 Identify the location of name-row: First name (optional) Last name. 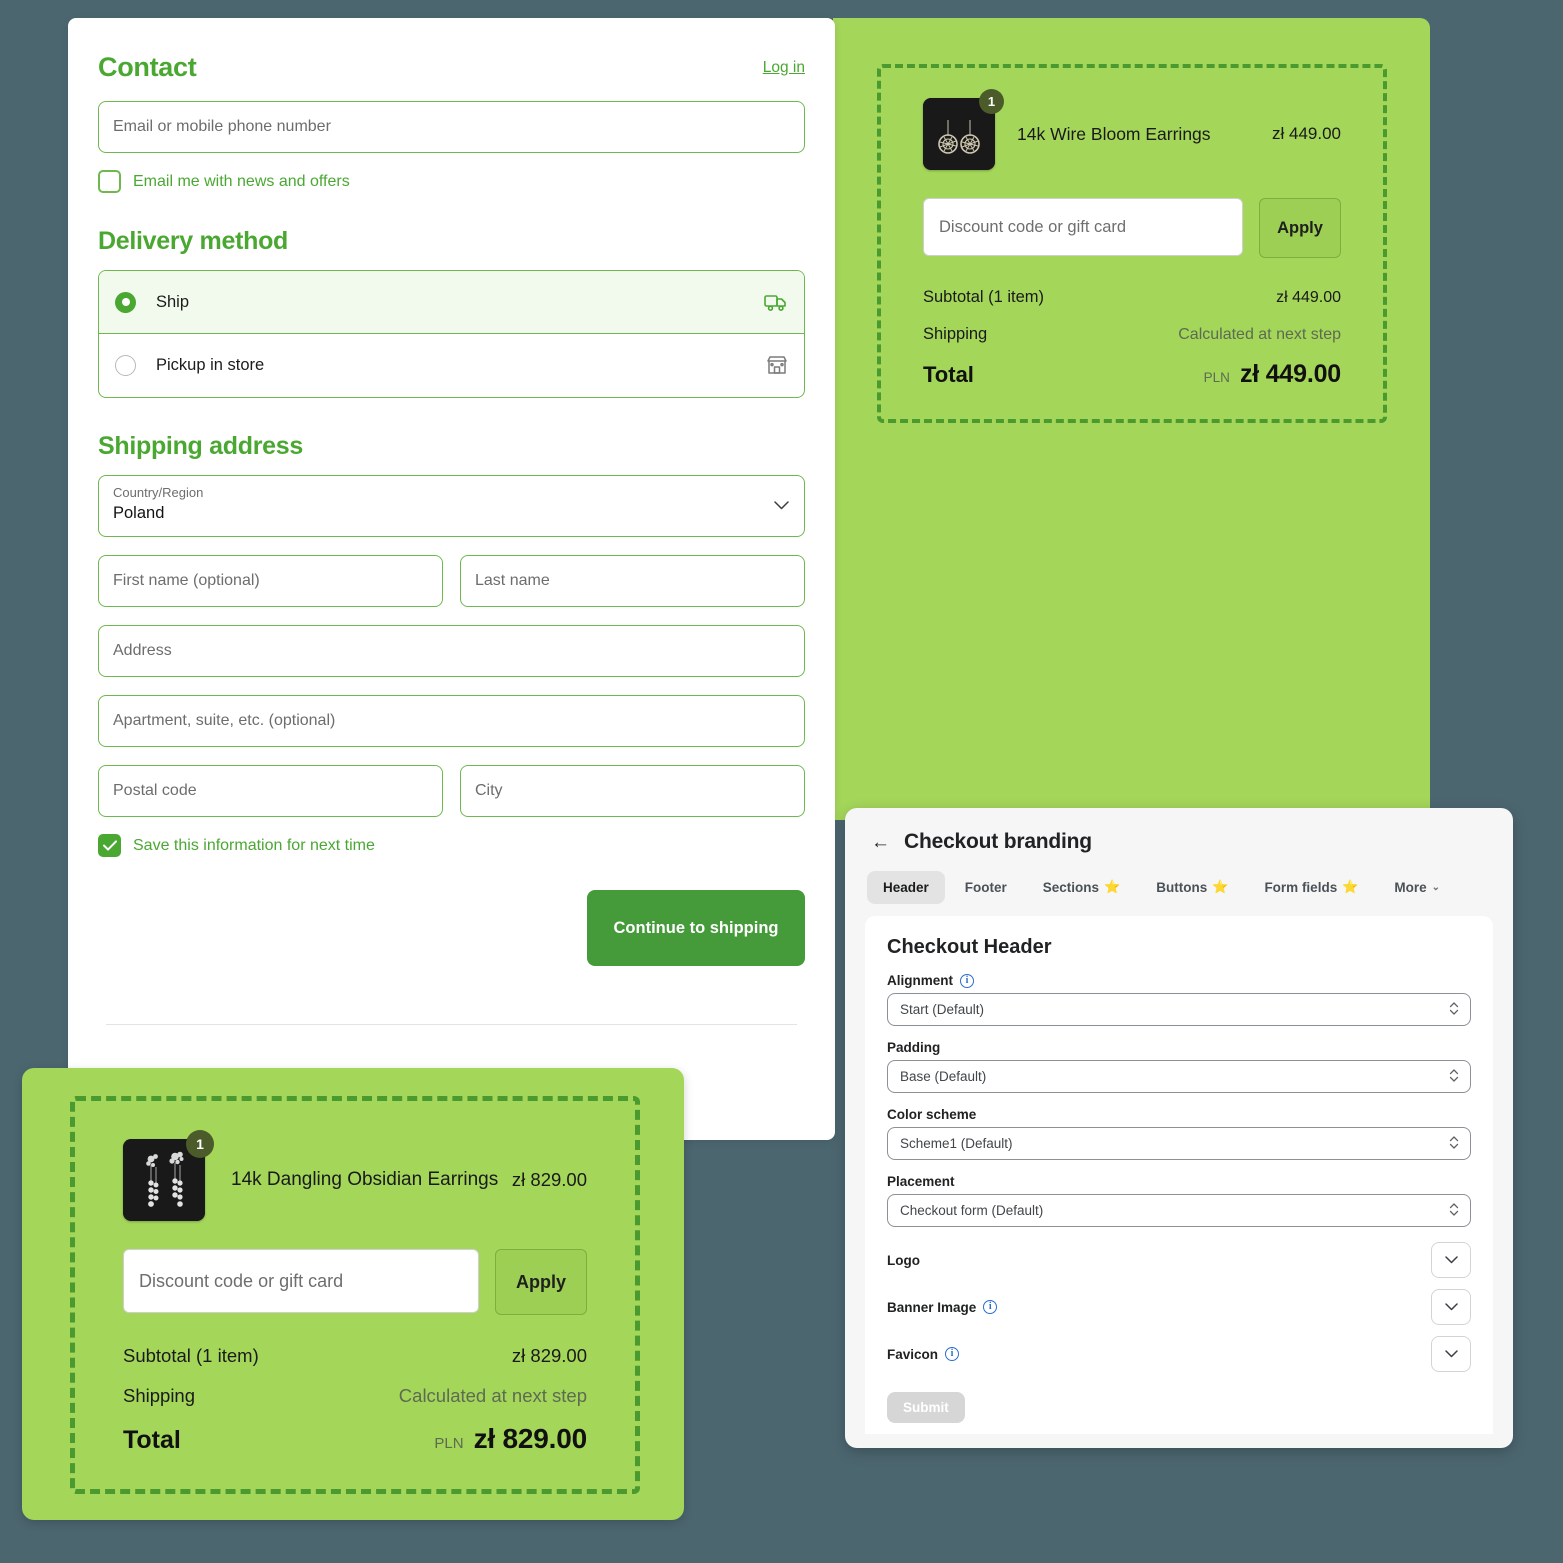
(451, 581).